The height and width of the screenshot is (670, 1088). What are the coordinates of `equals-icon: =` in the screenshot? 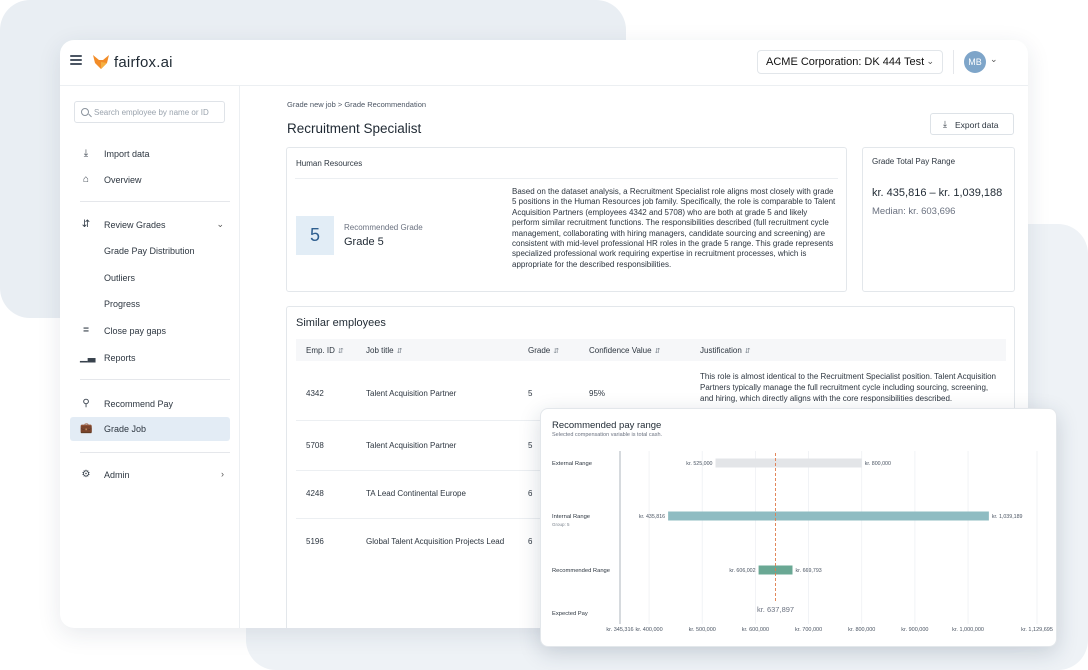 It's located at (86, 330).